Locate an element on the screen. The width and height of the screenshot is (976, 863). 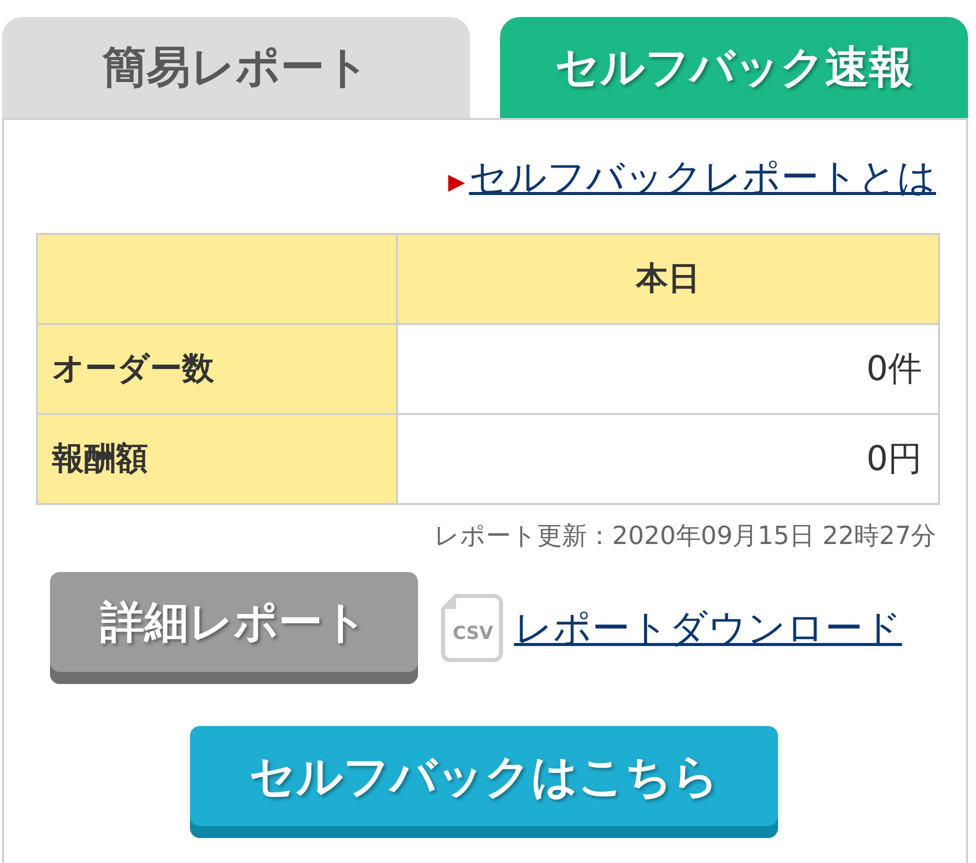
column-header: 本日 is located at coordinates (668, 279).